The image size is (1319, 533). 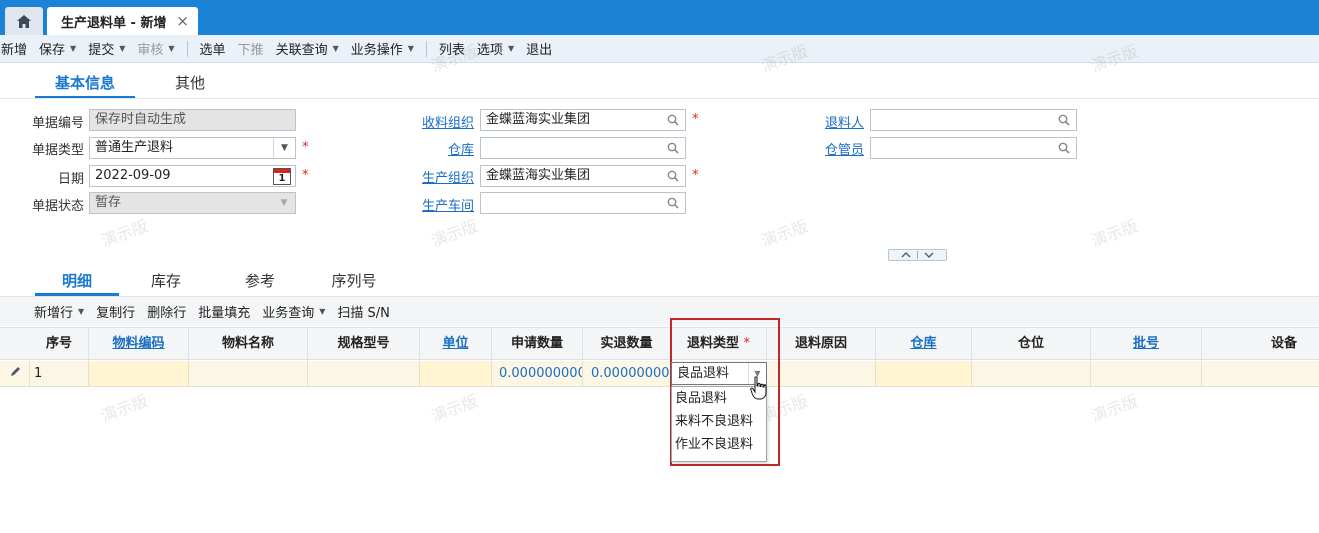 What do you see at coordinates (59, 373) in the screenshot?
I see `seq-cell: 1` at bounding box center [59, 373].